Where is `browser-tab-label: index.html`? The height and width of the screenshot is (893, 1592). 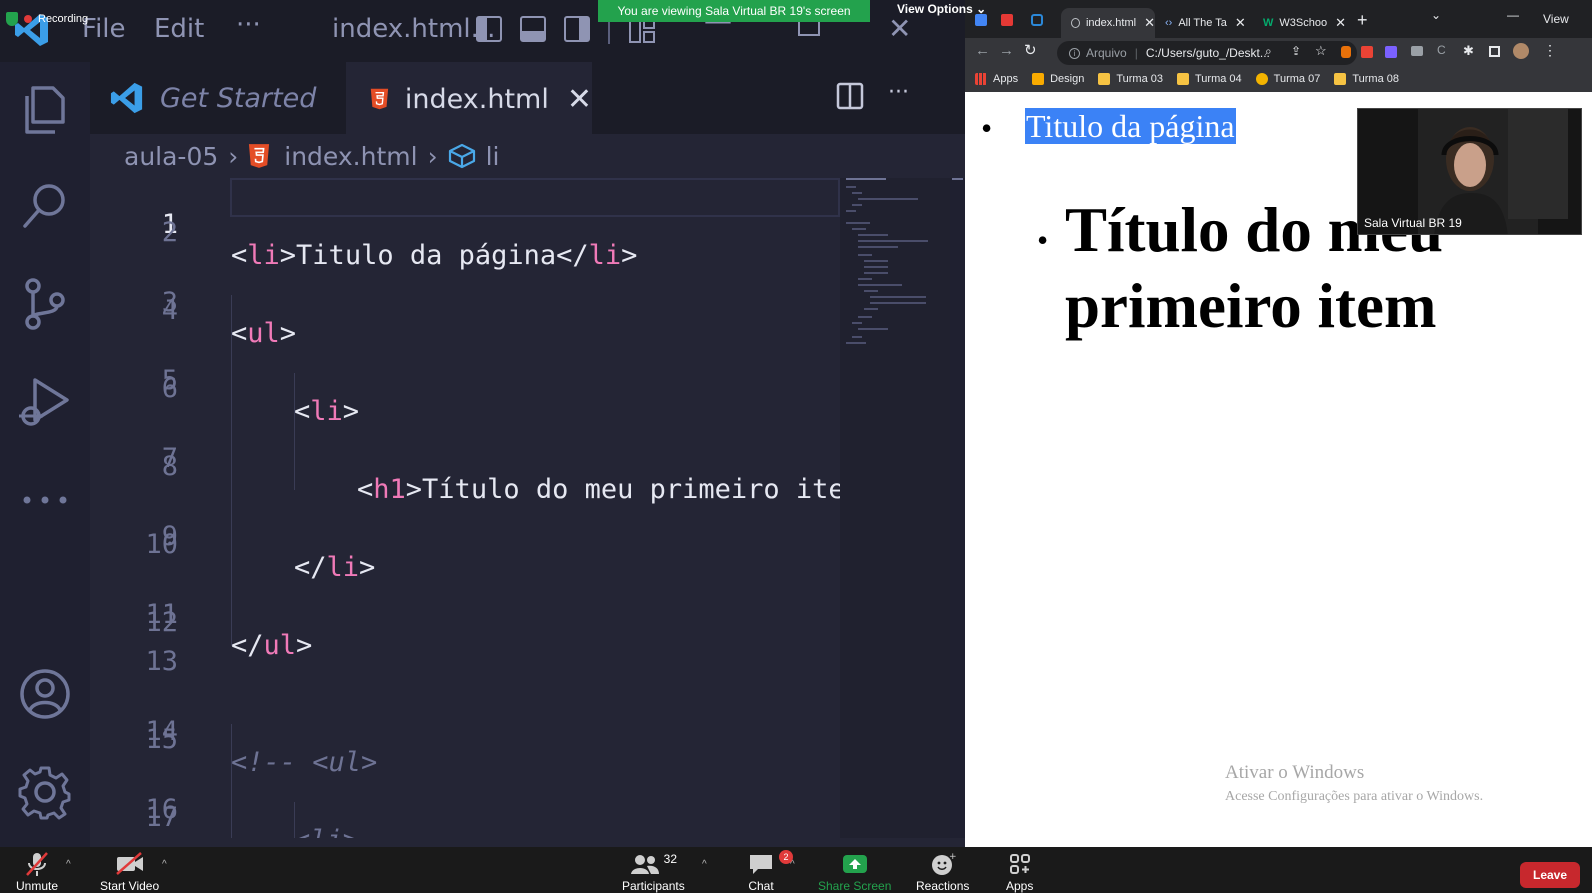 browser-tab-label: index.html is located at coordinates (1111, 23).